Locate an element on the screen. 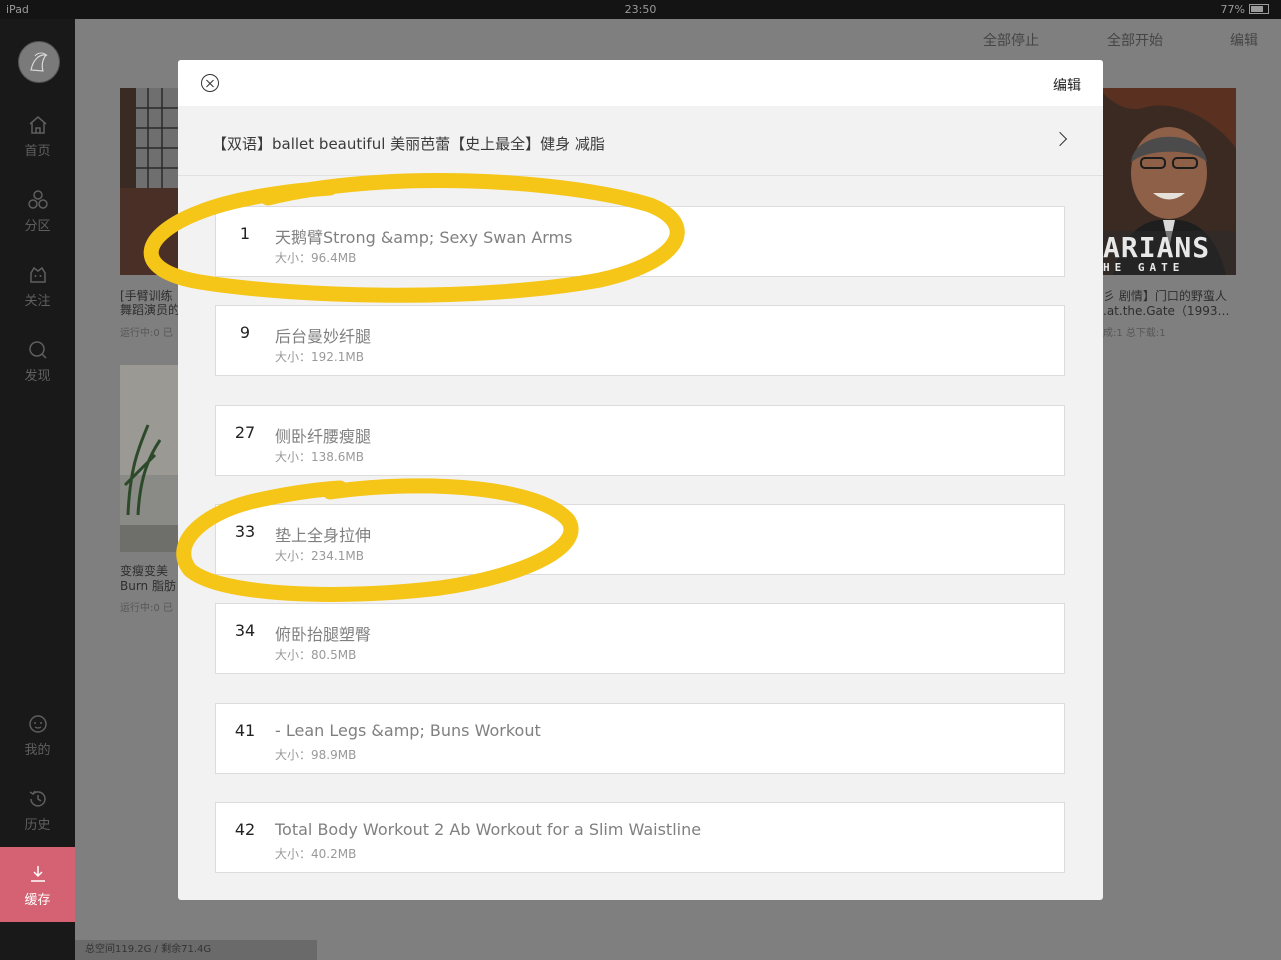 This screenshot has width=1281, height=960. sidebar-item-label: 首页 is located at coordinates (37, 151).